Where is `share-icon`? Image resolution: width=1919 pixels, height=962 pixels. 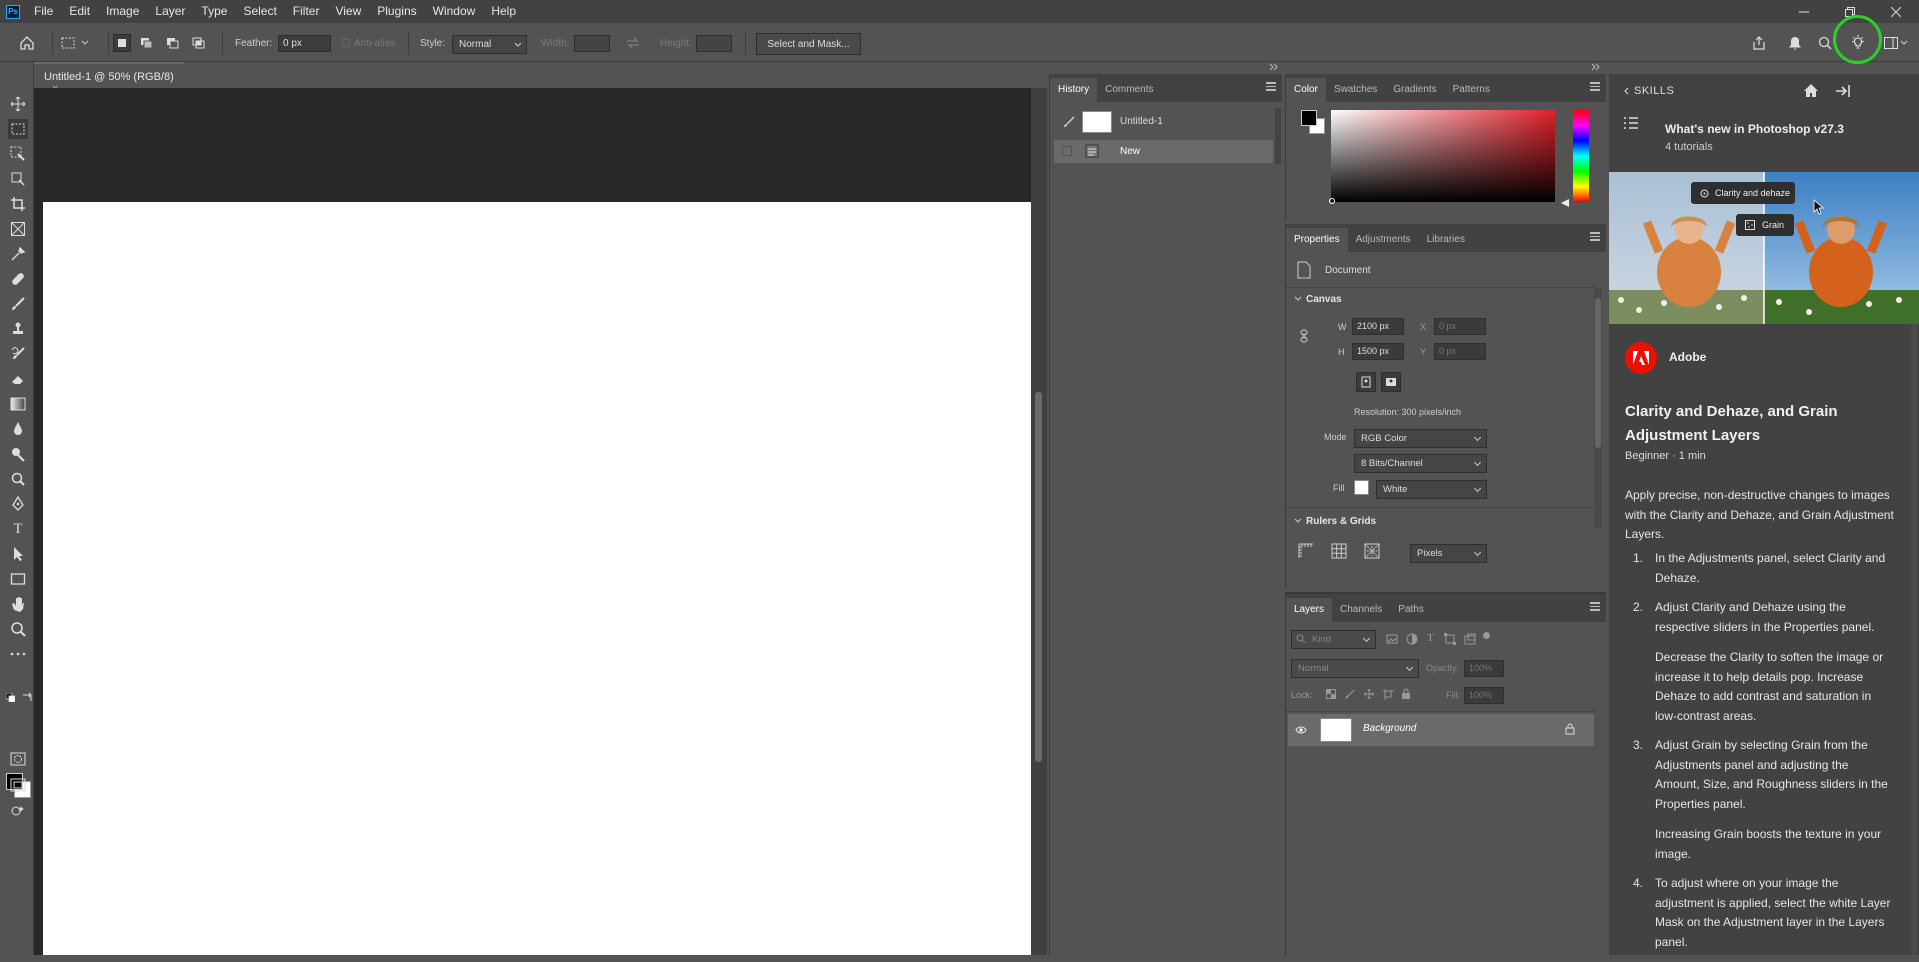
share-icon is located at coordinates (1759, 43).